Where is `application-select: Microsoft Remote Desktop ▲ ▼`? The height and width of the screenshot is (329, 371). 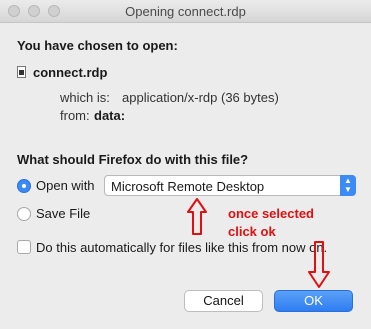
application-select: Microsoft Remote Desktop ▲ ▼ is located at coordinates (230, 185).